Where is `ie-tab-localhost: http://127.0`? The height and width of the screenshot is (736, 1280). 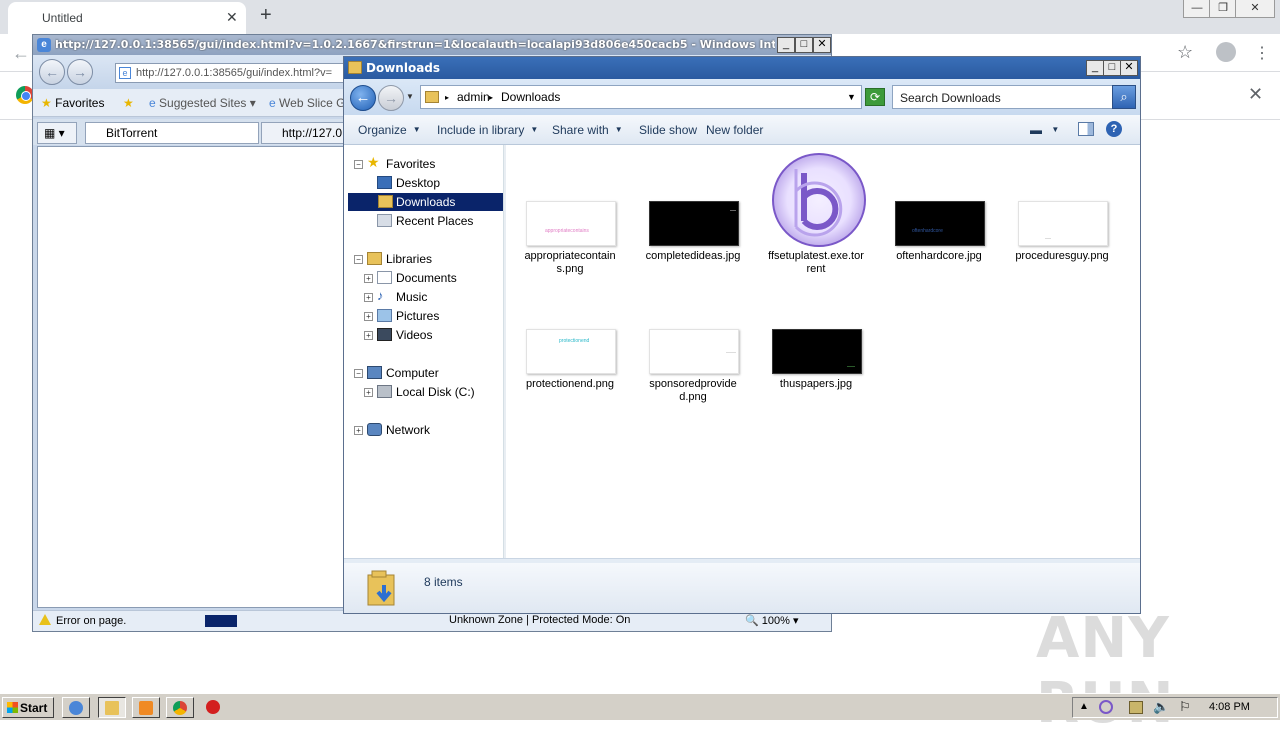
ie-tab-localhost: http://127.0 is located at coordinates (303, 133).